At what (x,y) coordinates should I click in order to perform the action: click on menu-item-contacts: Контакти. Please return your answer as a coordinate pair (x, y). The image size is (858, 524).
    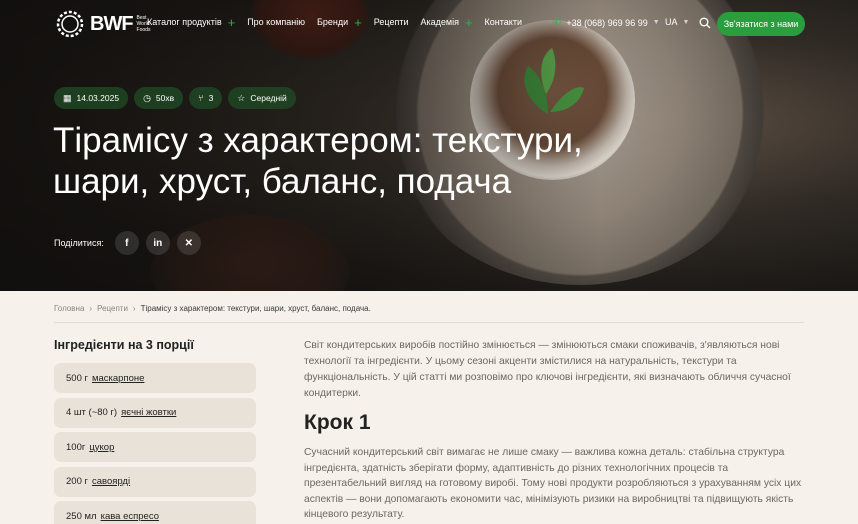
    Looking at the image, I should click on (503, 22).